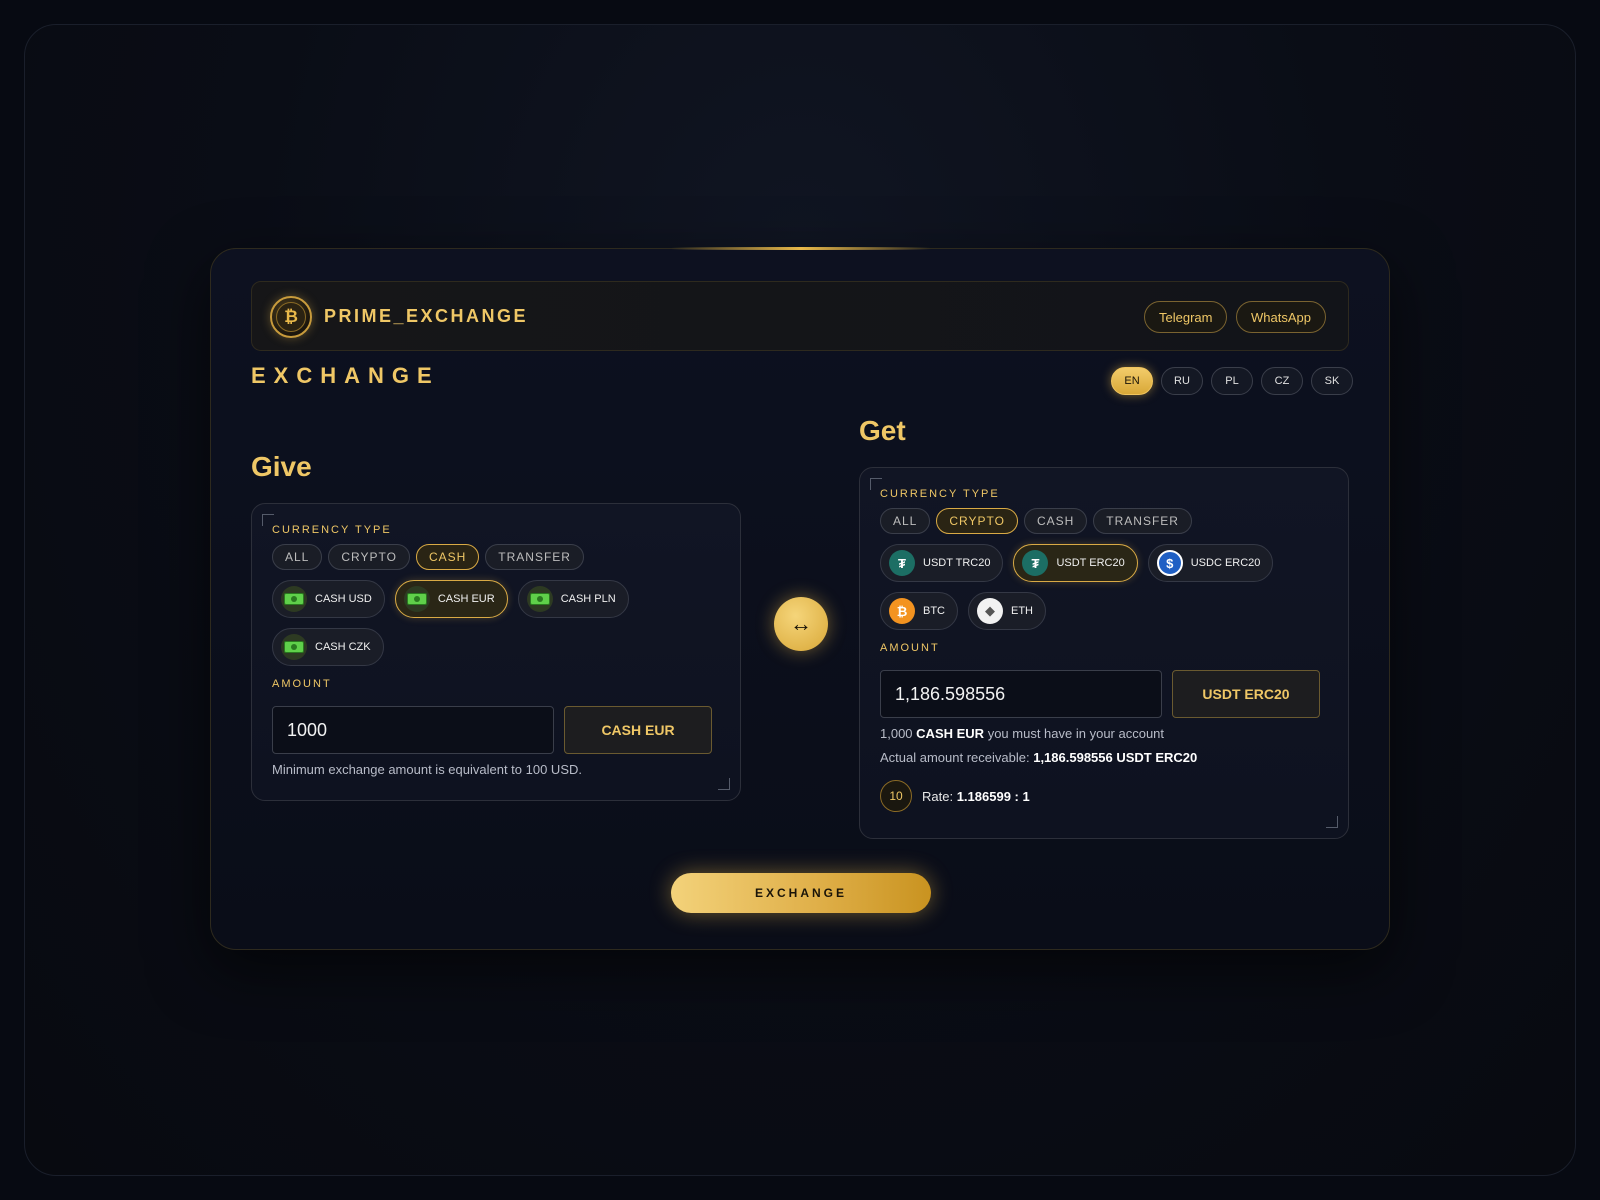 The width and height of the screenshot is (1600, 1200). What do you see at coordinates (1076, 733) in the screenshot?
I see `must-have-suffix: you must have in your account` at bounding box center [1076, 733].